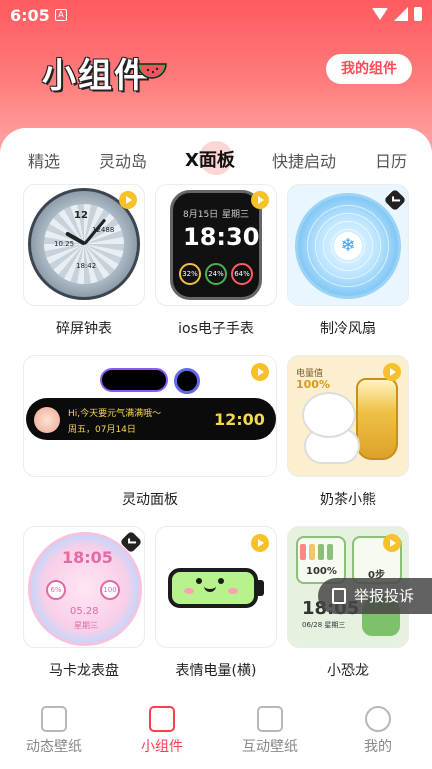  What do you see at coordinates (201, 215) in the screenshot?
I see `watch-date: 8月15日` at bounding box center [201, 215].